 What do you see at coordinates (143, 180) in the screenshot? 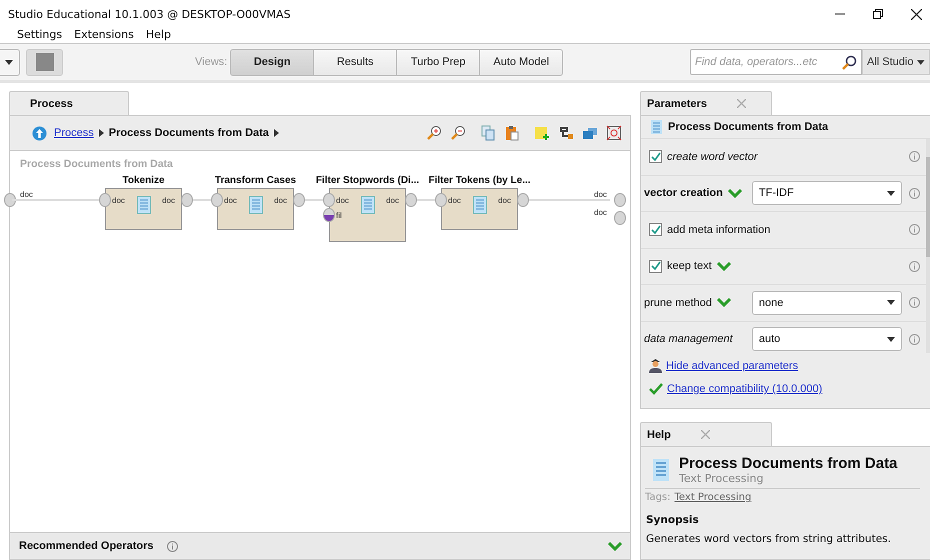
I see `operator-name: Tokenize` at bounding box center [143, 180].